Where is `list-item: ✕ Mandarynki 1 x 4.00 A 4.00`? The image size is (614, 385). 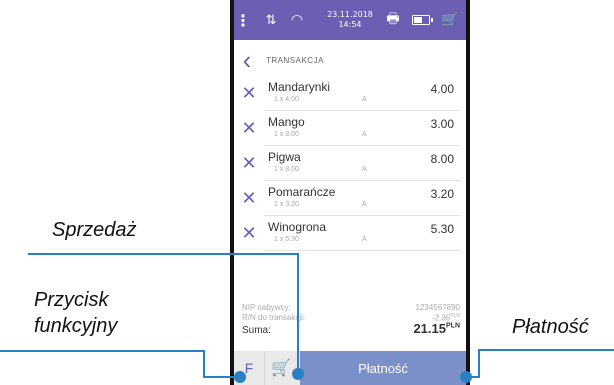
list-item: ✕ Mandarynki 1 x 4.00 A 4.00 is located at coordinates (350, 93).